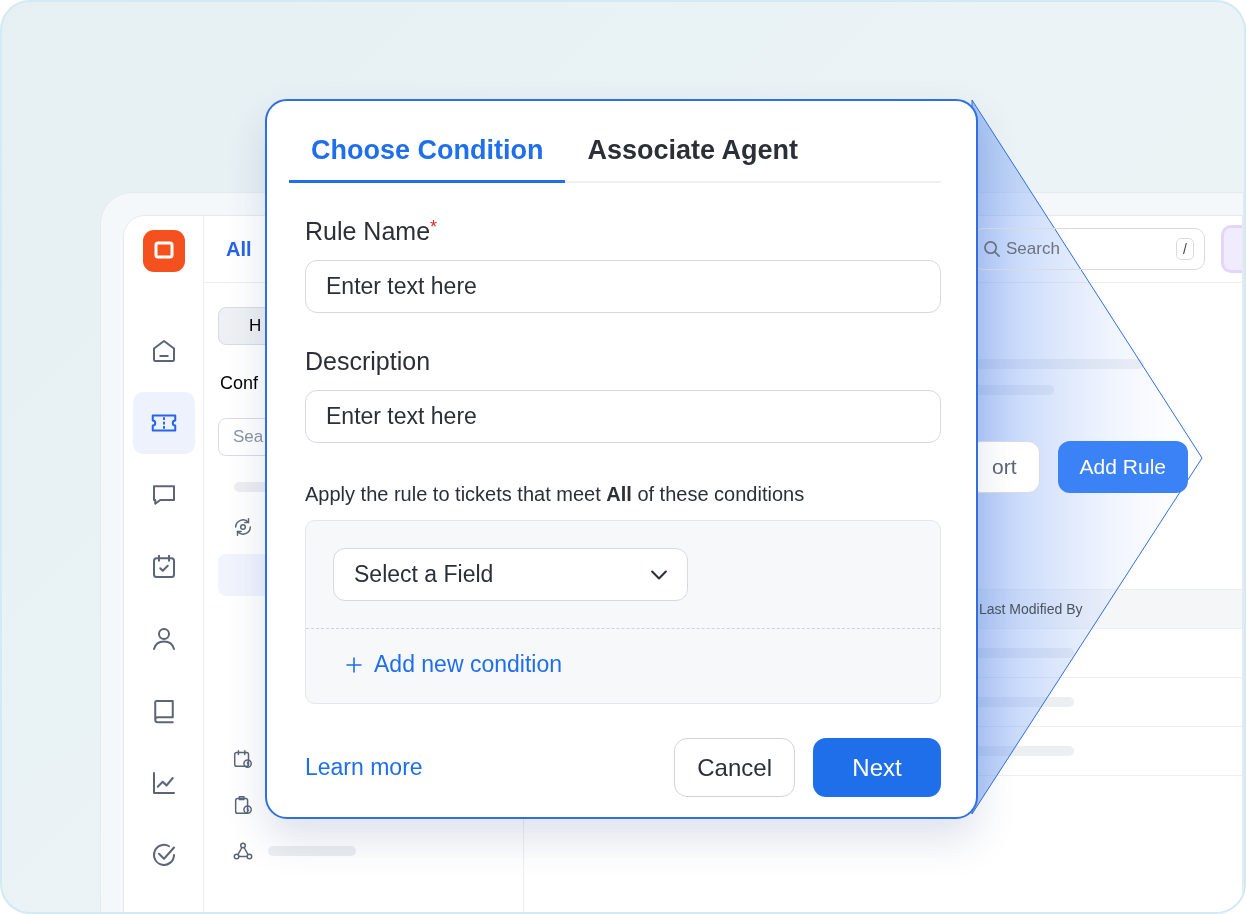 The width and height of the screenshot is (1246, 914). I want to click on next-button: Next, so click(877, 767).